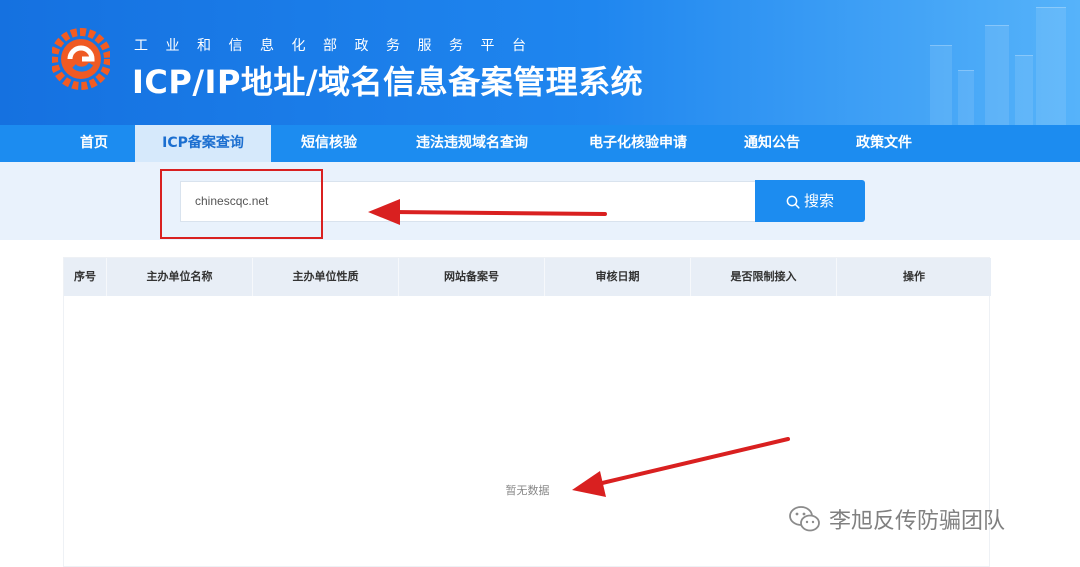 The width and height of the screenshot is (1080, 567). Describe the element at coordinates (804, 519) in the screenshot. I see `wechat-icon` at that location.